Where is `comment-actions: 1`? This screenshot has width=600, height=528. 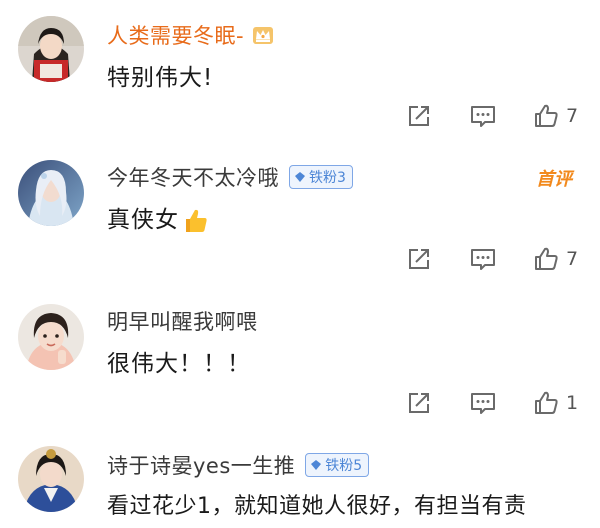
comment-actions: 1 is located at coordinates (300, 403).